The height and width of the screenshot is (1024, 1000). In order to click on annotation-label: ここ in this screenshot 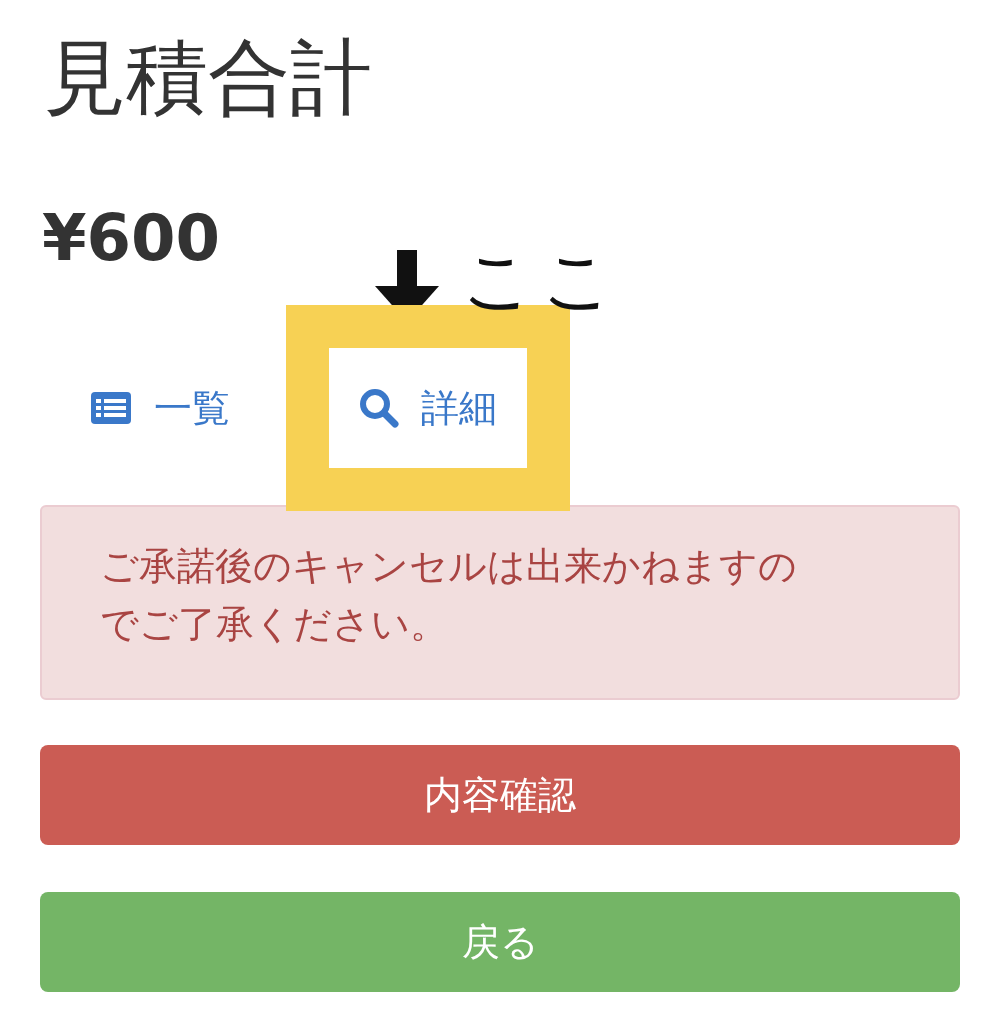, I will do `click(542, 280)`.